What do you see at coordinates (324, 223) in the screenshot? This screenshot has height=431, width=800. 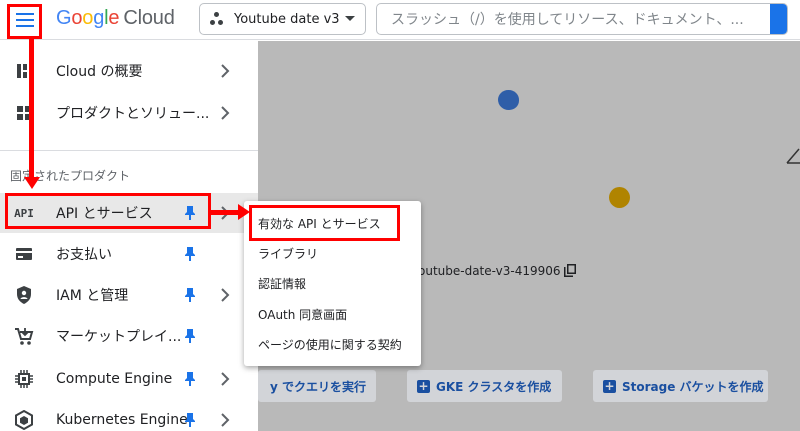 I see `annotation-box-enabled-apis` at bounding box center [324, 223].